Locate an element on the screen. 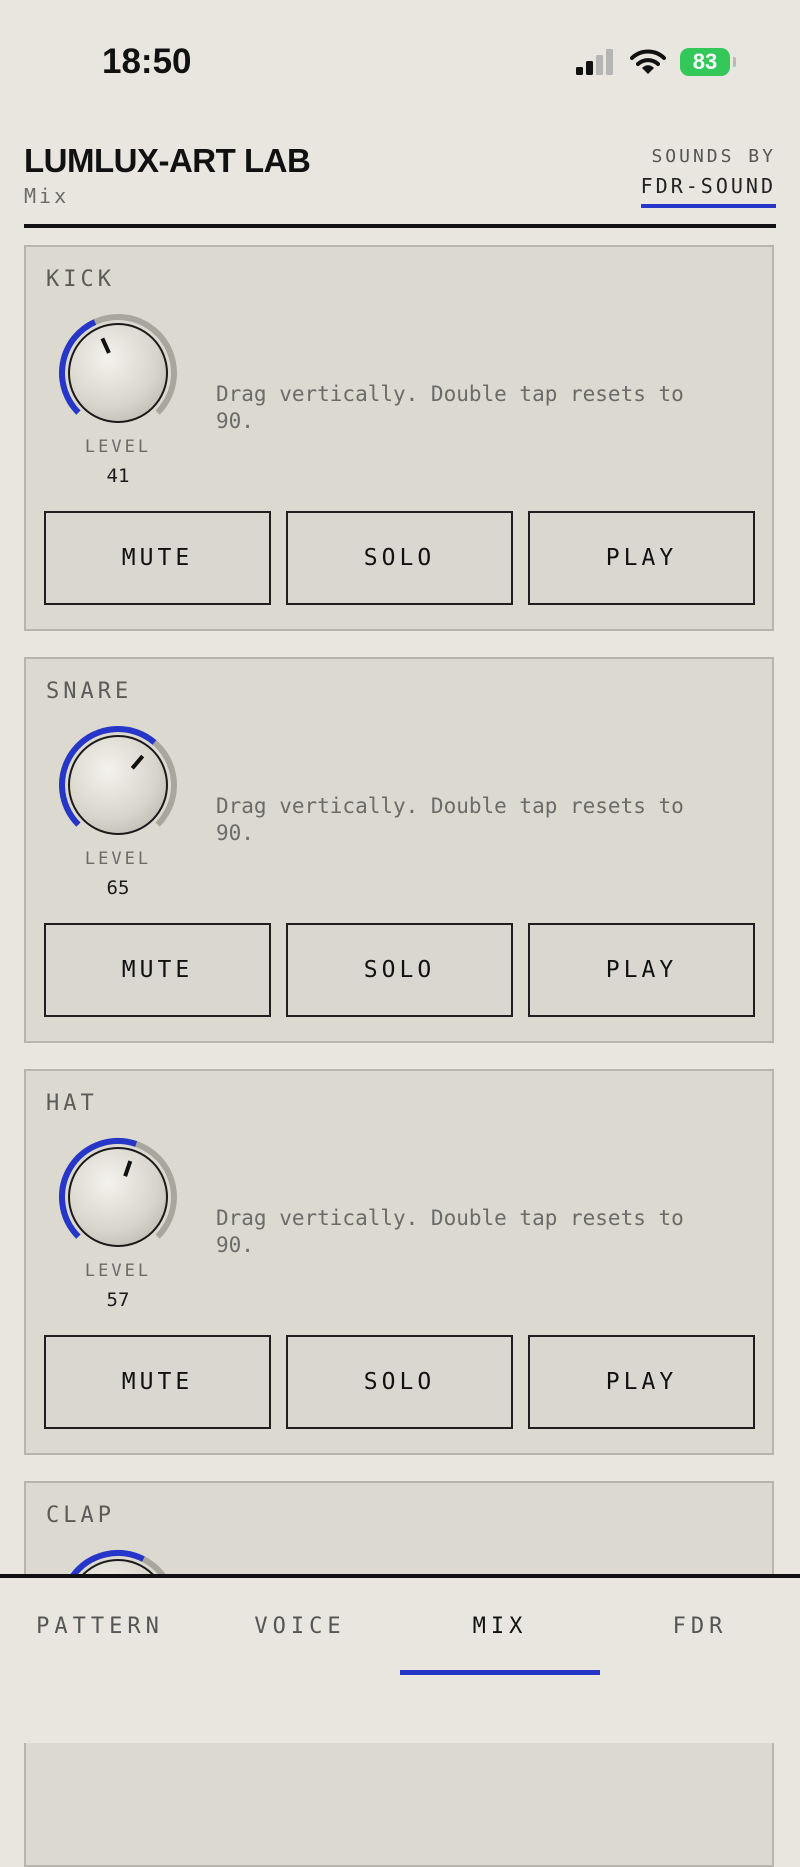  tab-fdr: FDR is located at coordinates (700, 1626).